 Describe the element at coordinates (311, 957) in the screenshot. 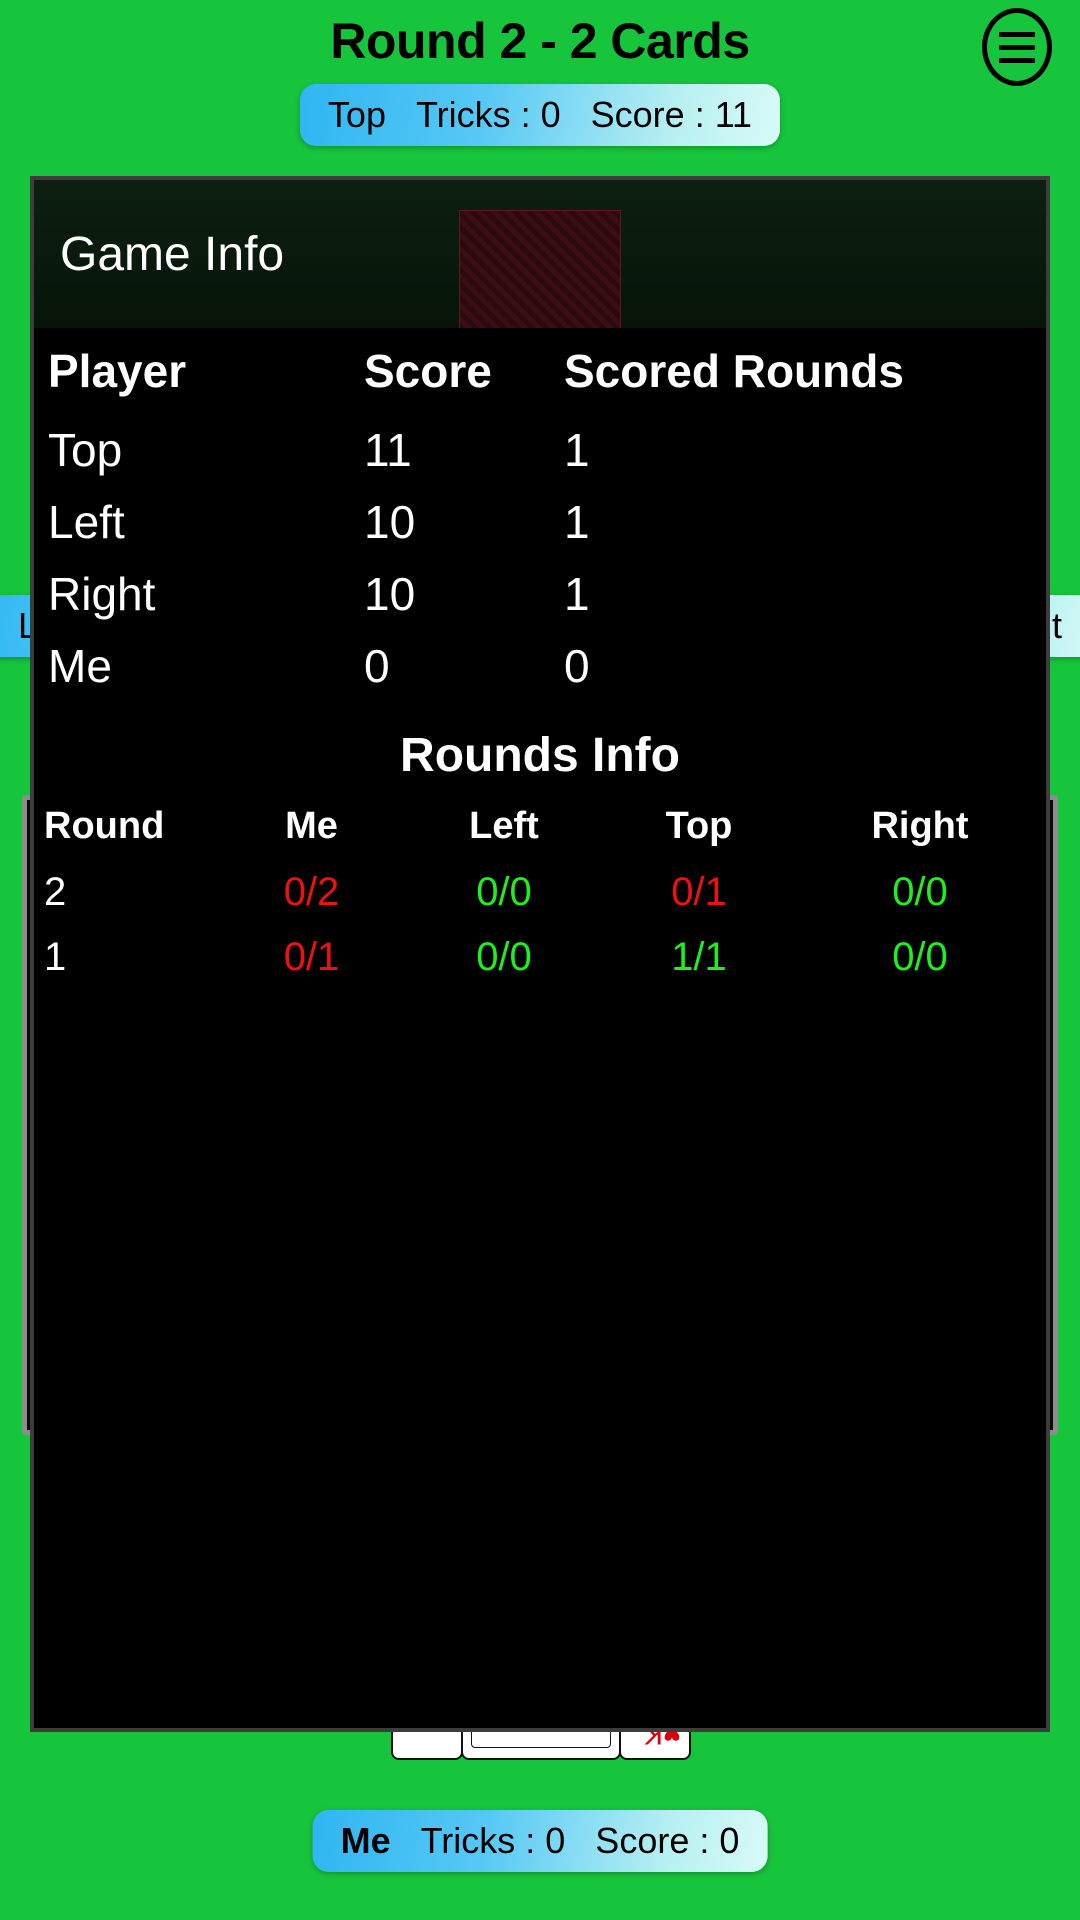

I see `rounds-cell-me: 0/1` at that location.